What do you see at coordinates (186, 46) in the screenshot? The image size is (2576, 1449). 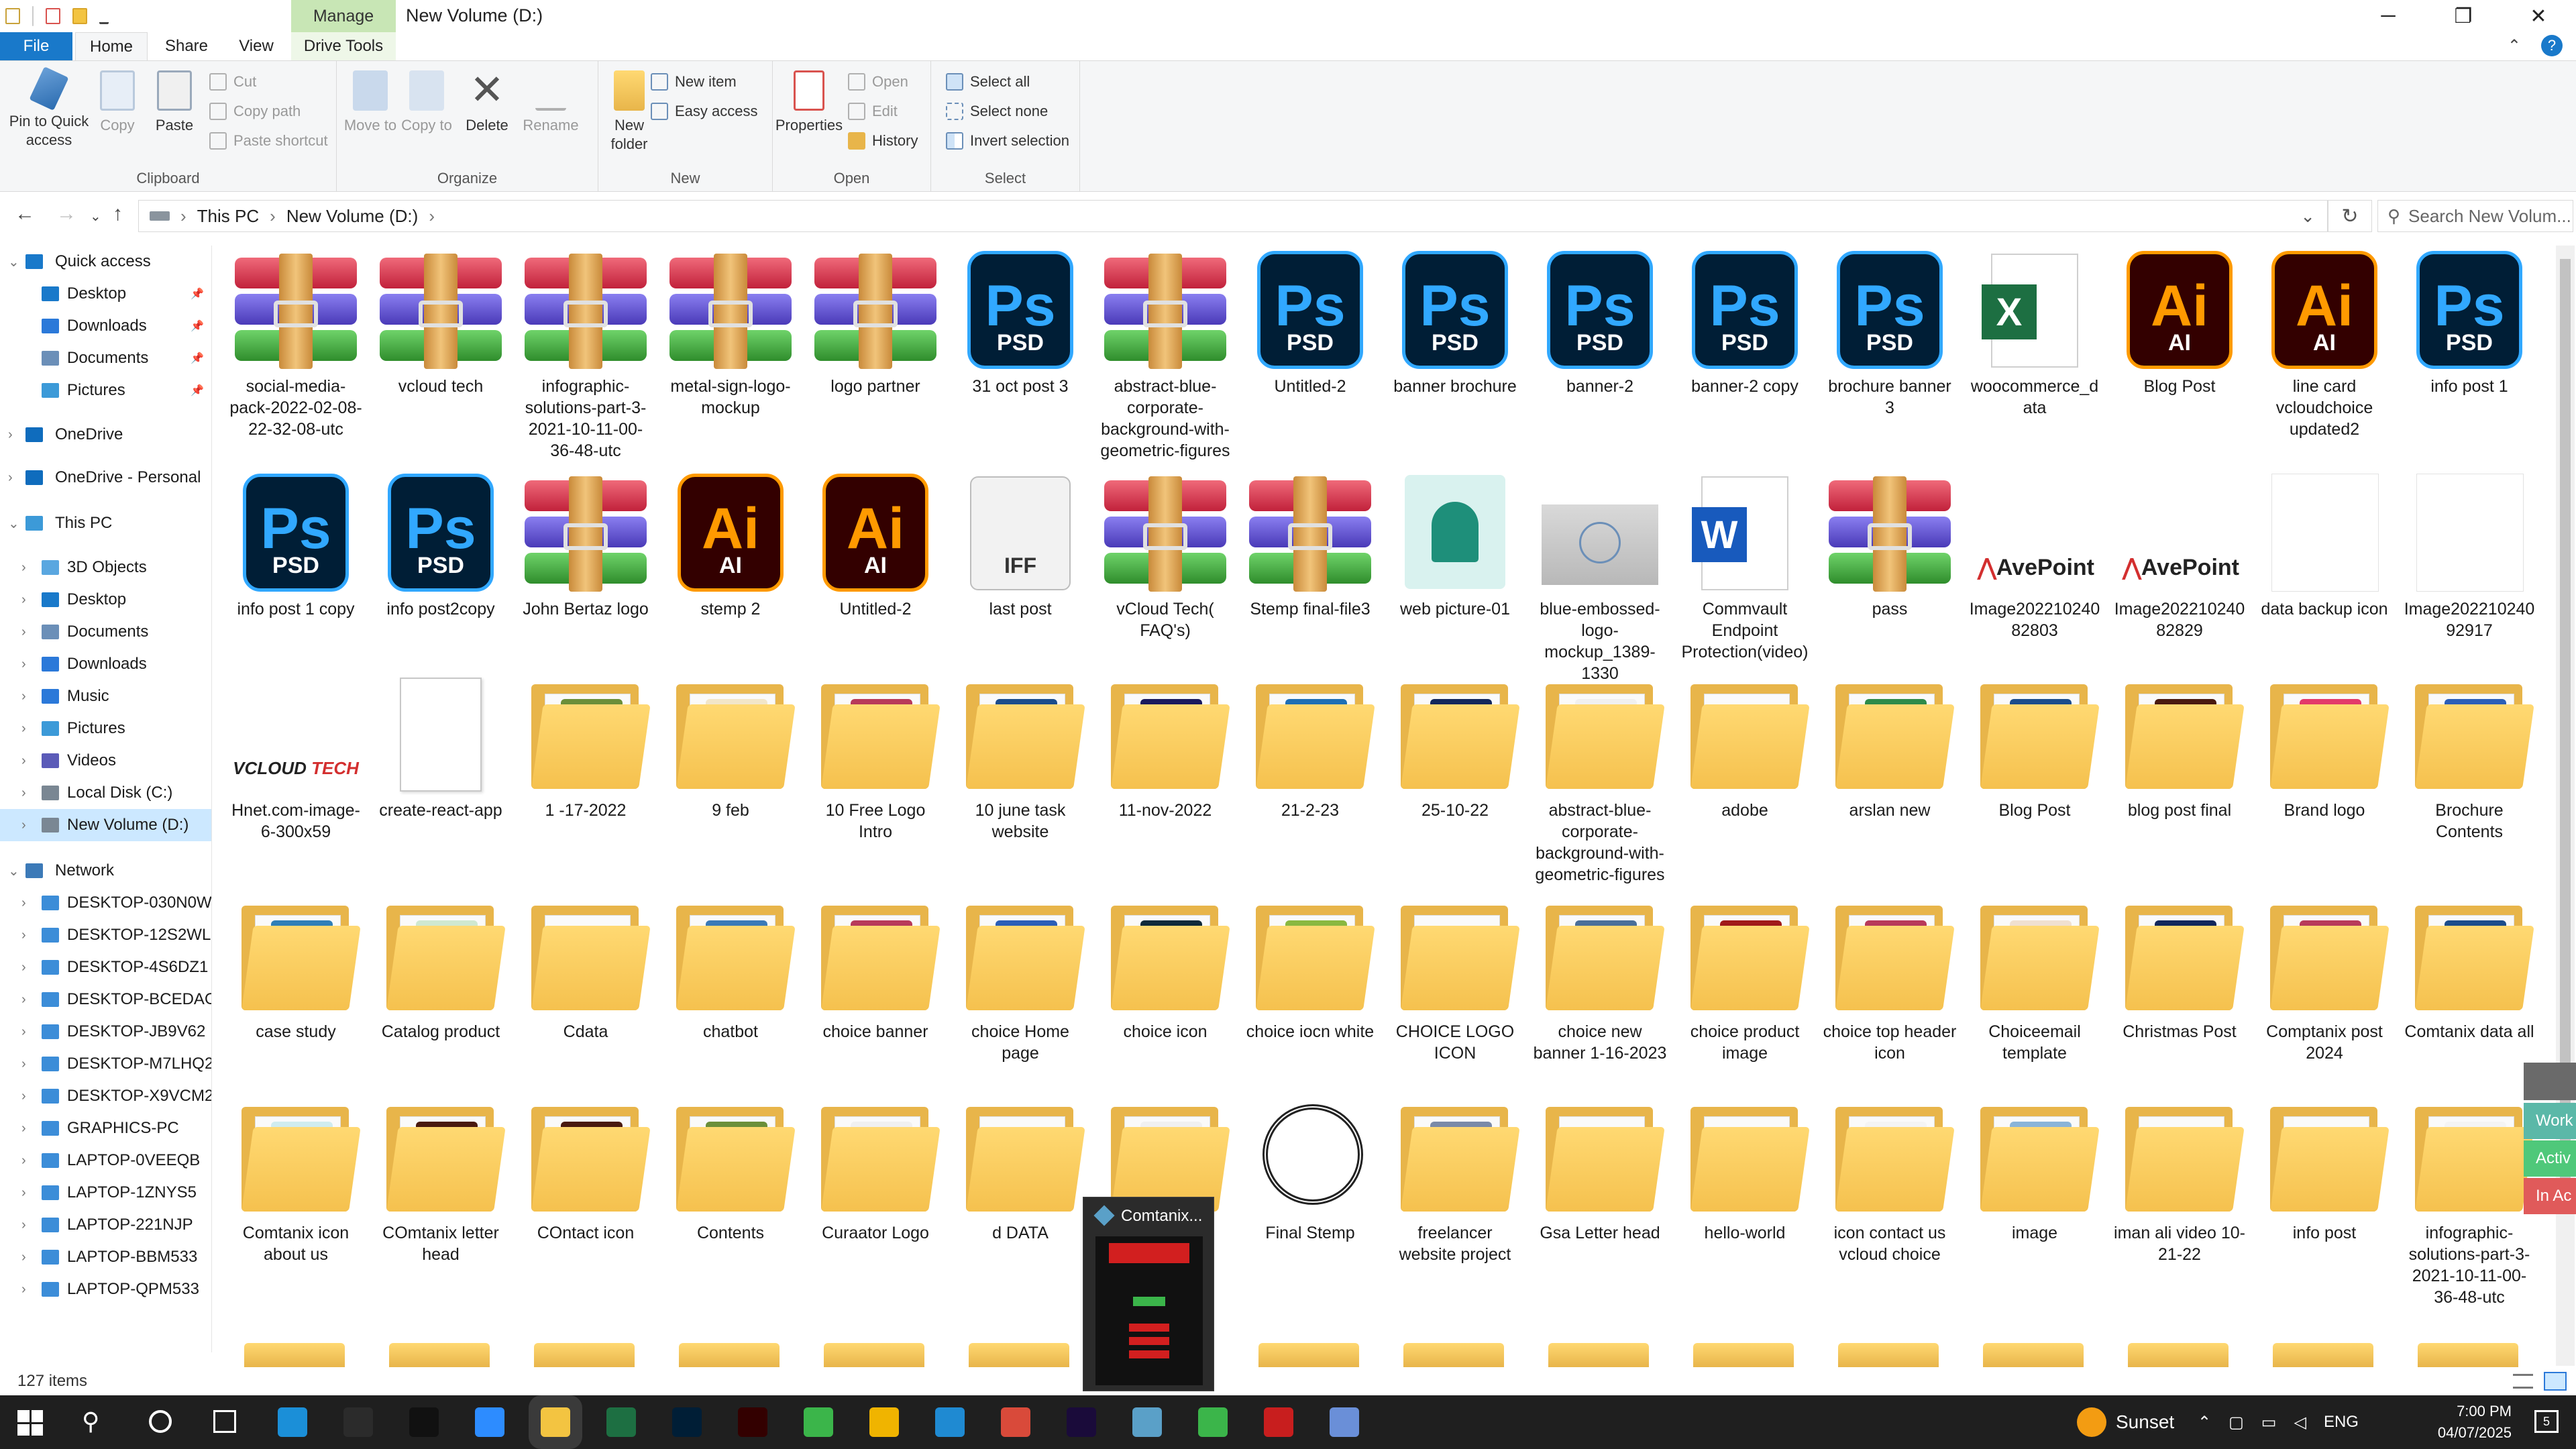 I see `tab-share: Share` at bounding box center [186, 46].